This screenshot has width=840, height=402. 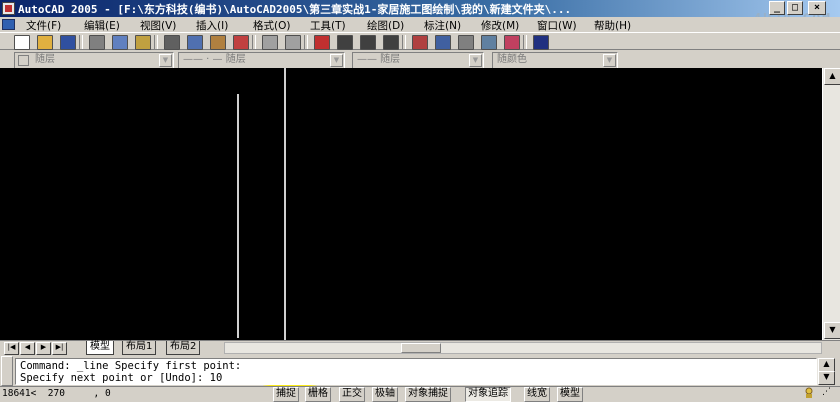 What do you see at coordinates (293, 42) in the screenshot?
I see `redo-icon` at bounding box center [293, 42].